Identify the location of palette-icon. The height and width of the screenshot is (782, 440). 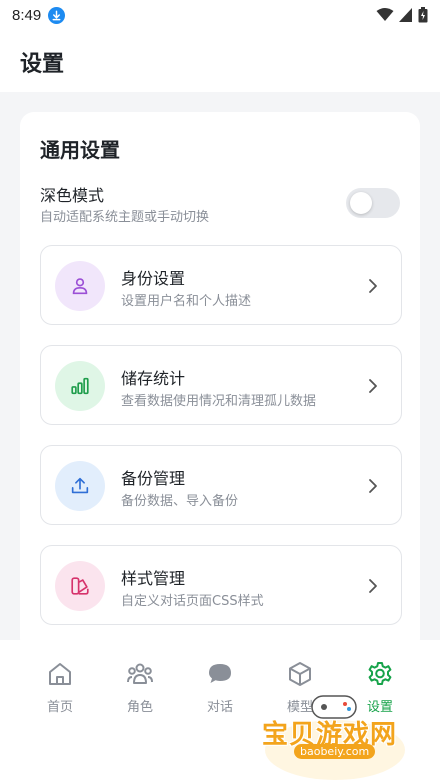
(80, 586).